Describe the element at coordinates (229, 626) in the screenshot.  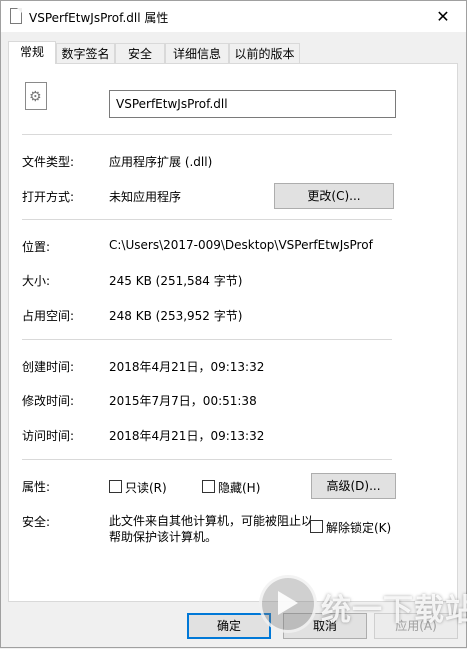
I see `ok-button: 确定` at that location.